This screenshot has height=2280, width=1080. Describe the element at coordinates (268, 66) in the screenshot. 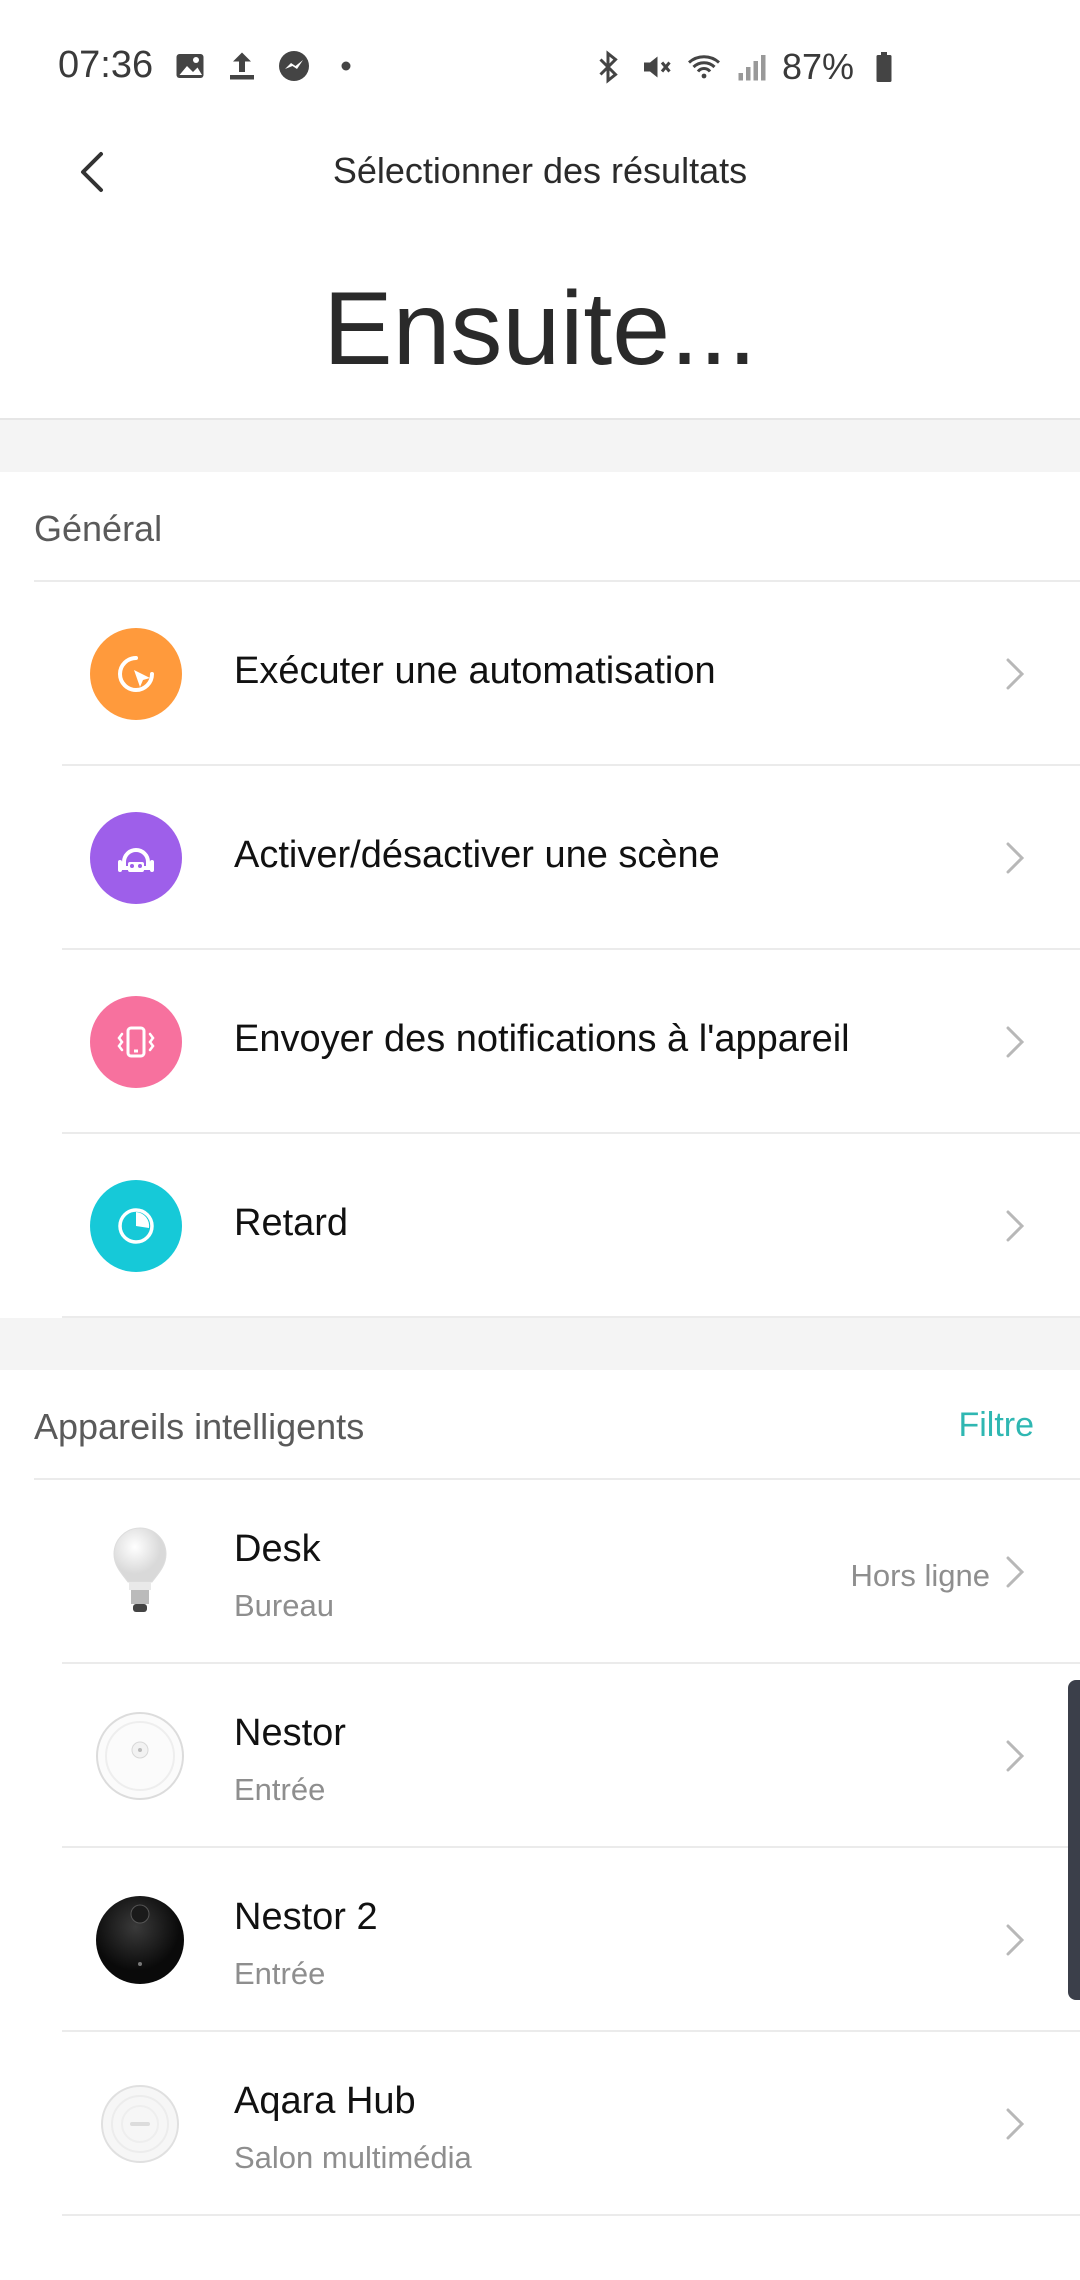

I see `notification-icons` at that location.